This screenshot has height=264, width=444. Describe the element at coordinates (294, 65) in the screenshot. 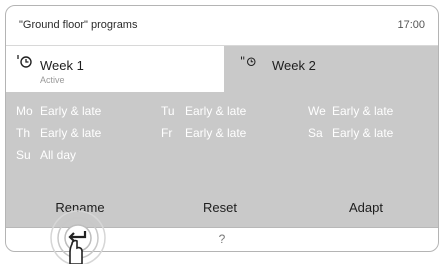

I see `tab-week-2-label: Week 2` at that location.